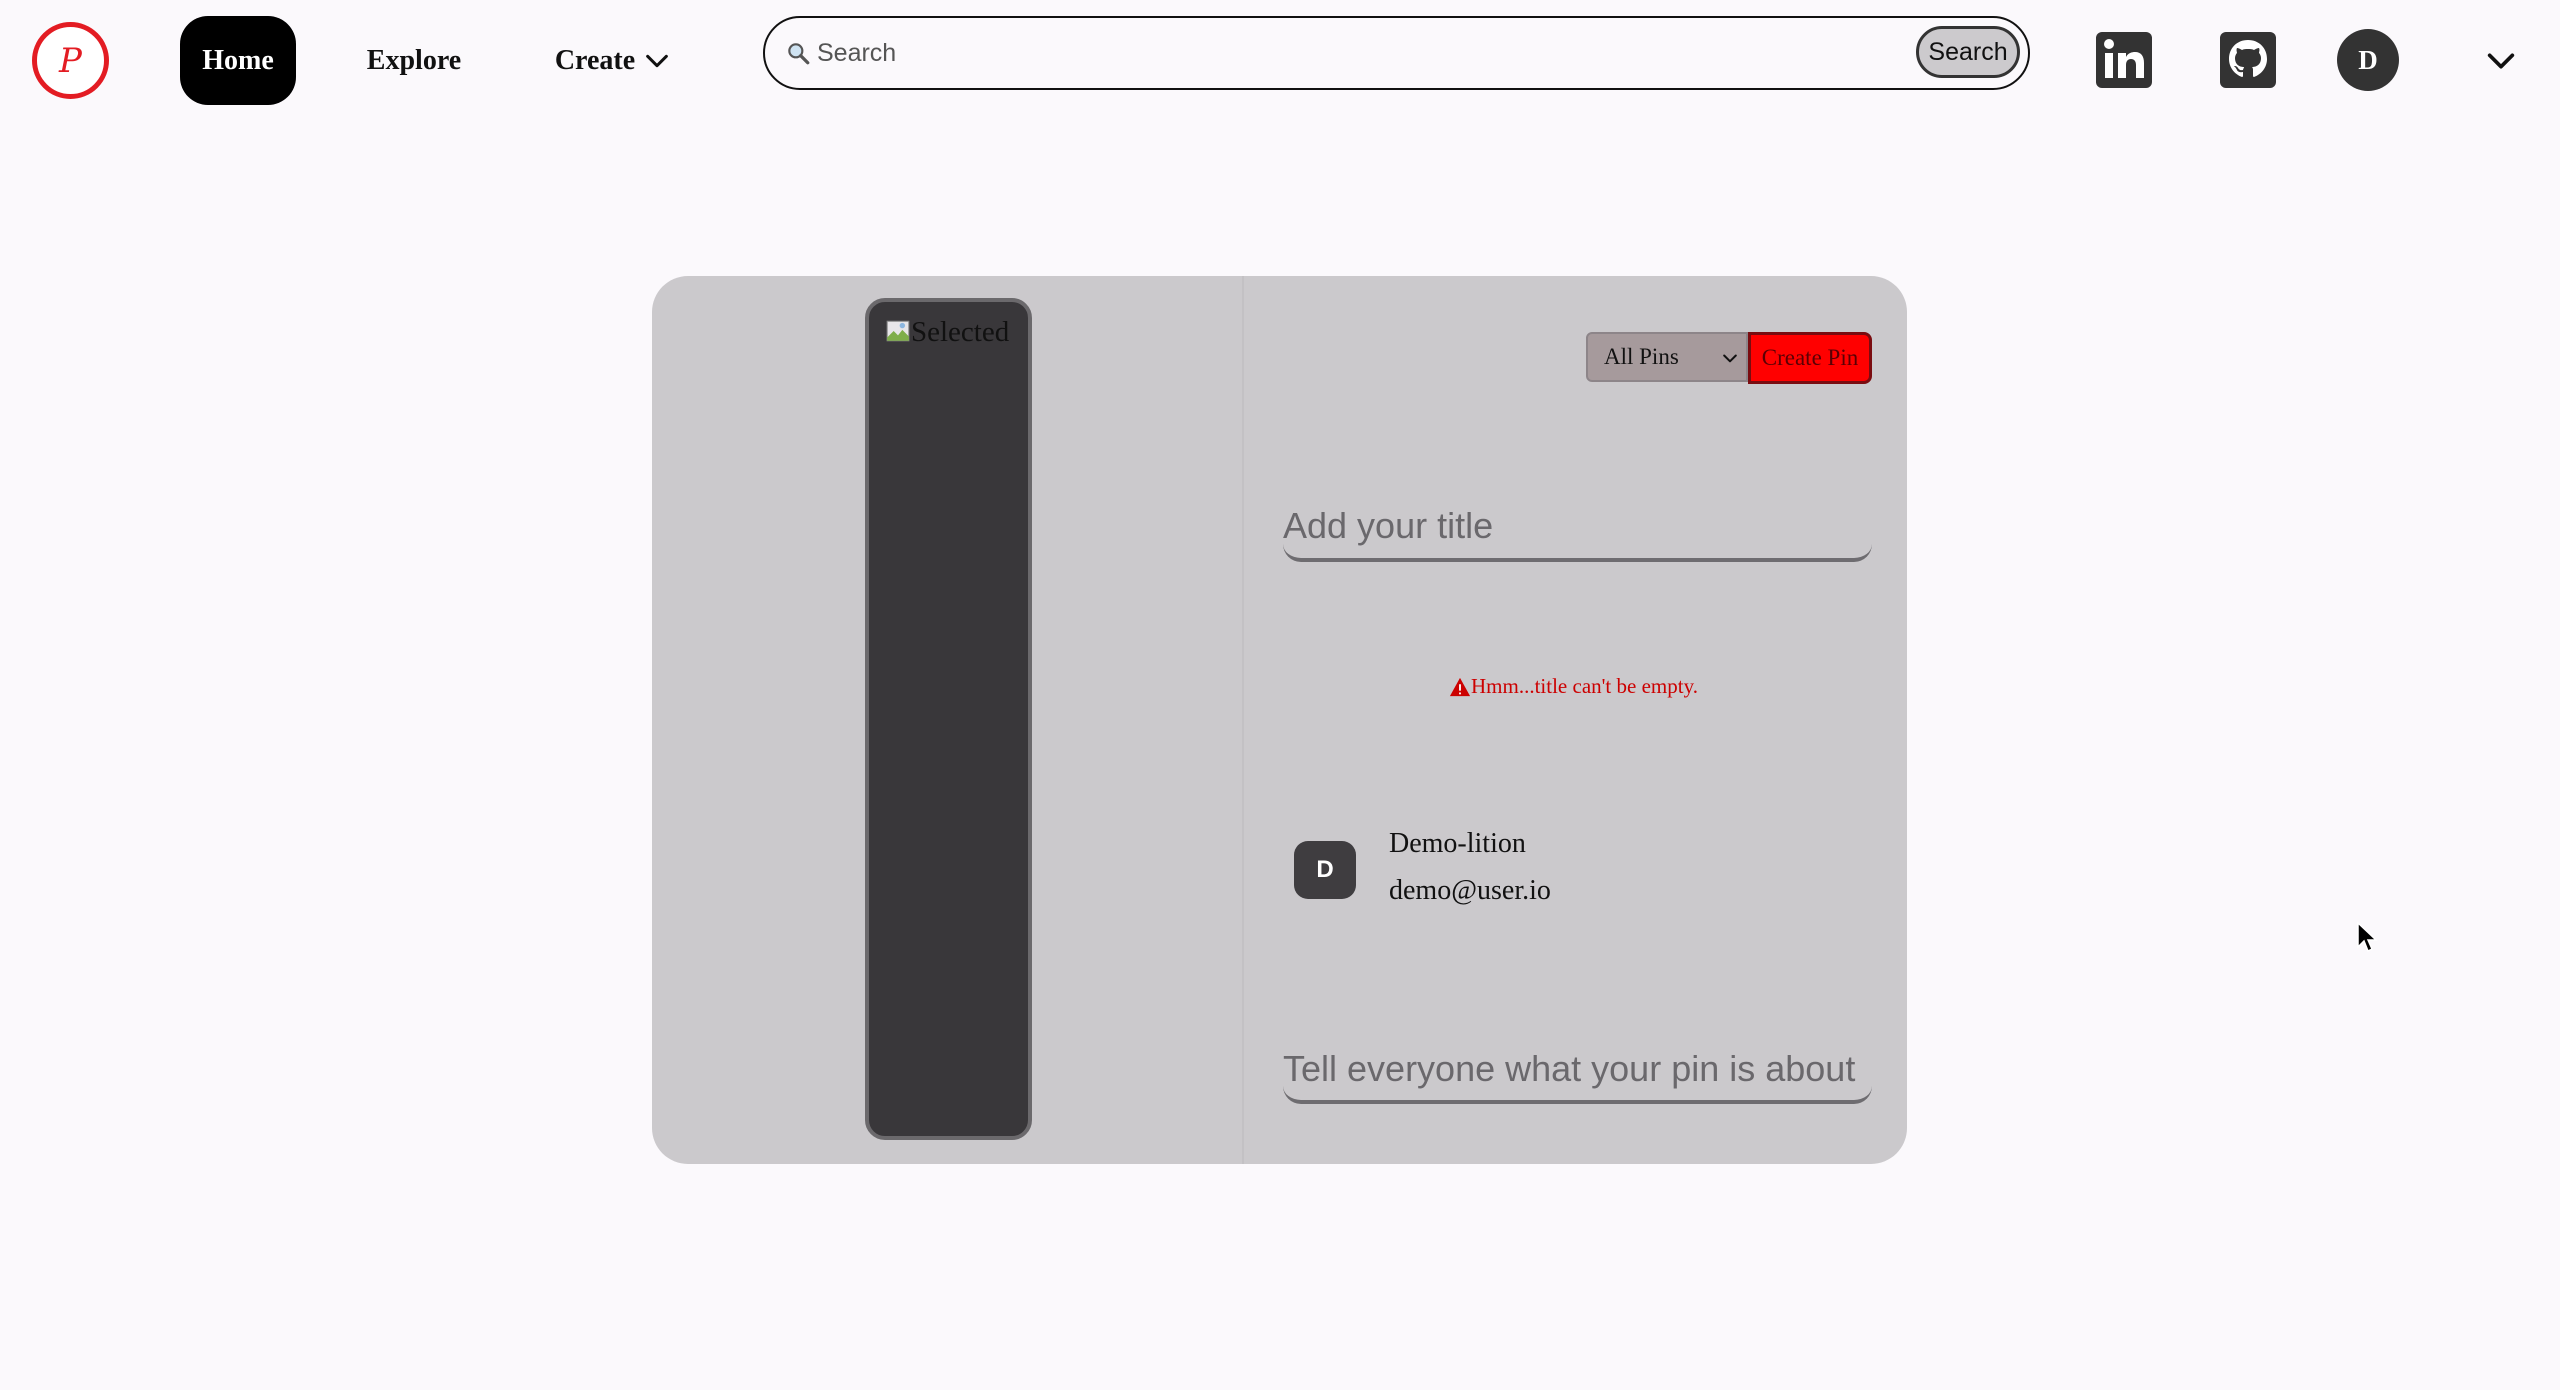  What do you see at coordinates (595, 60) in the screenshot?
I see `nav-create-label: Create` at bounding box center [595, 60].